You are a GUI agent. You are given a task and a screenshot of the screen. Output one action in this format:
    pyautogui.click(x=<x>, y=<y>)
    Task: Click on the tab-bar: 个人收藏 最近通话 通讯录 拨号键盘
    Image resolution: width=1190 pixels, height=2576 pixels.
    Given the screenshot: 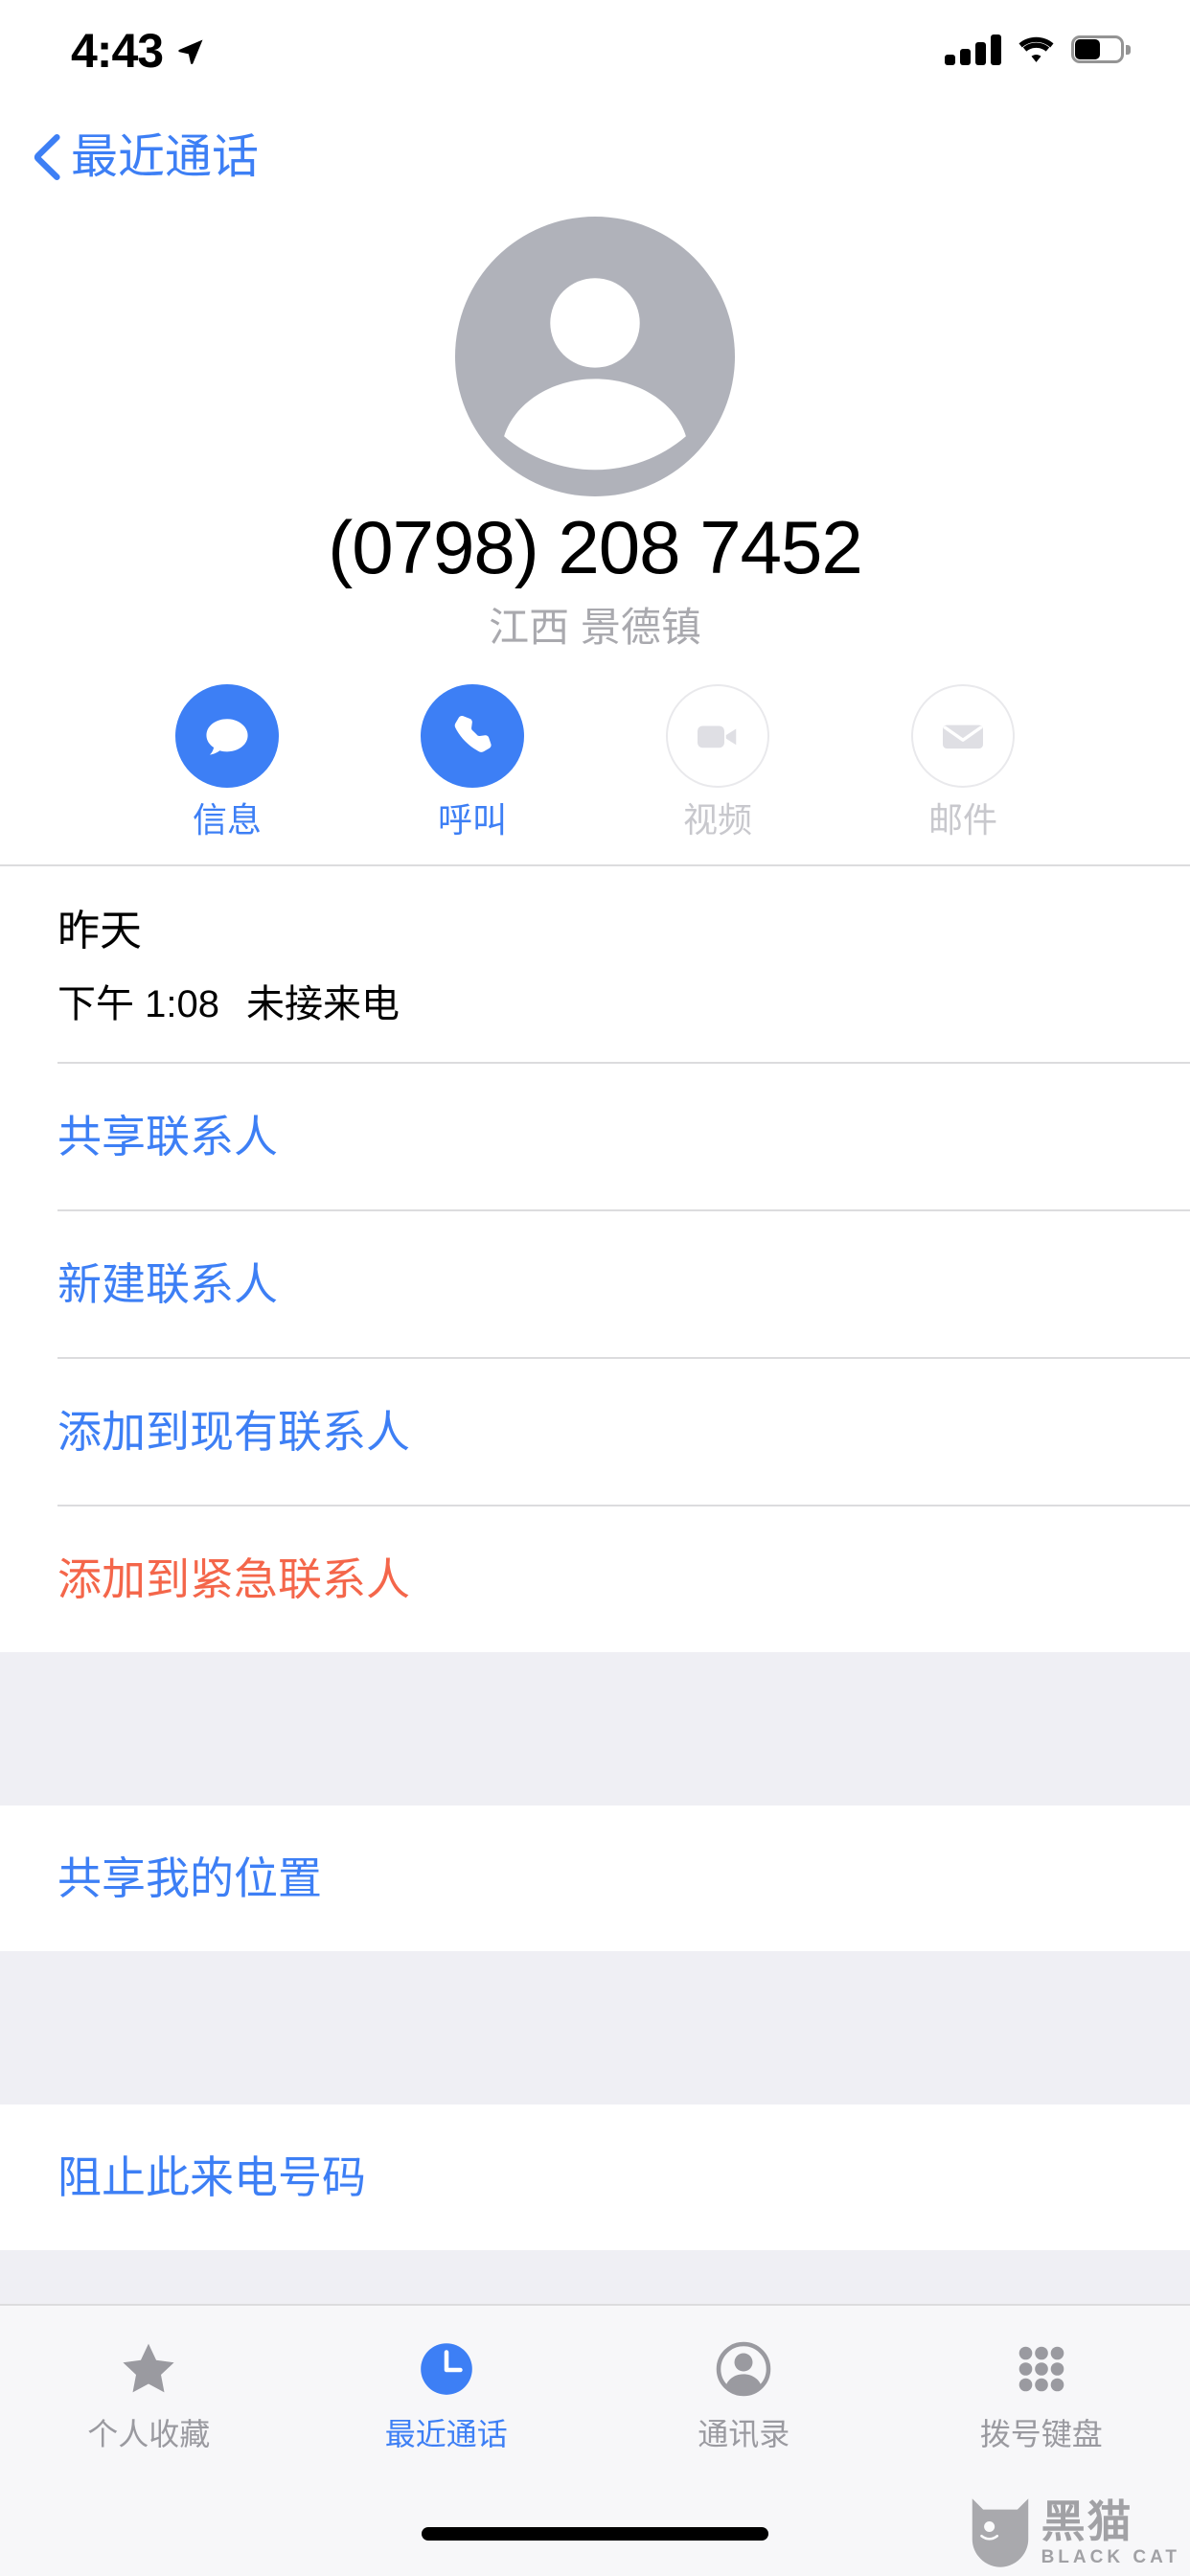 What is the action you would take?
    pyautogui.click(x=595, y=2398)
    